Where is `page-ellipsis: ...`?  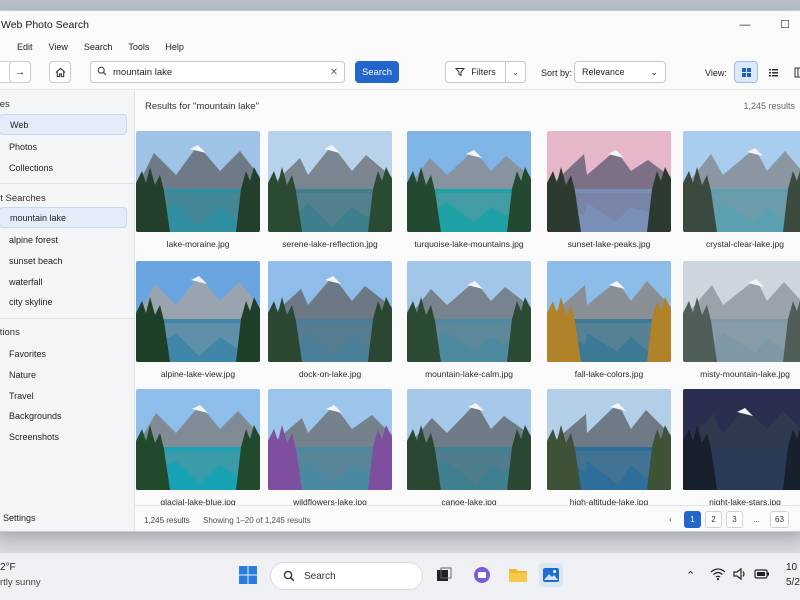
page-ellipsis: ... is located at coordinates (756, 519).